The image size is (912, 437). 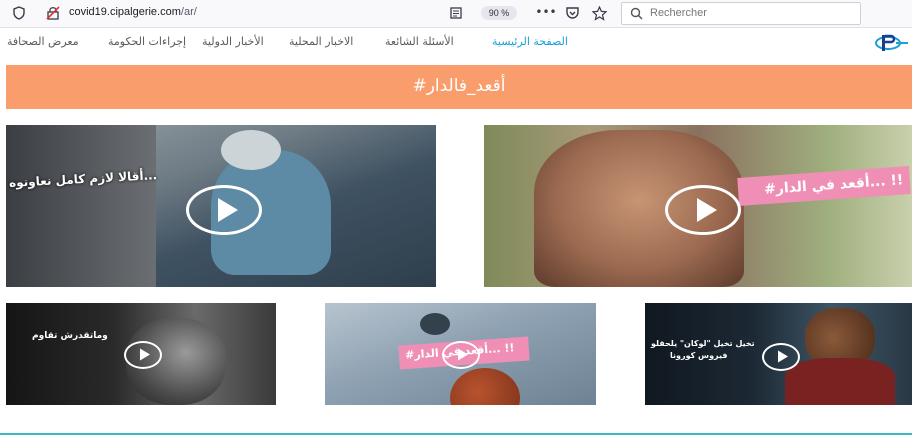 I want to click on search-icon, so click(x=636, y=13).